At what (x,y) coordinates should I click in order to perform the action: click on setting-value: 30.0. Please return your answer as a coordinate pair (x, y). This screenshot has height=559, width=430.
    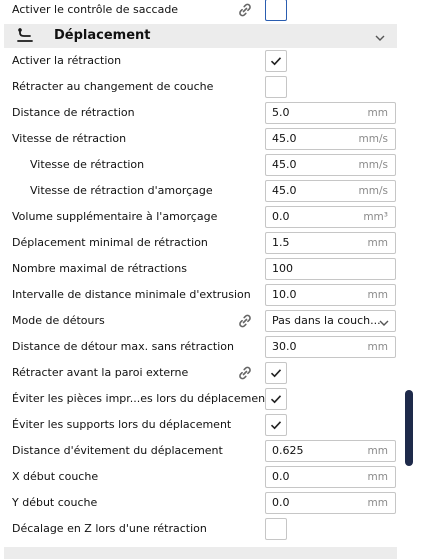
    Looking at the image, I should click on (284, 346).